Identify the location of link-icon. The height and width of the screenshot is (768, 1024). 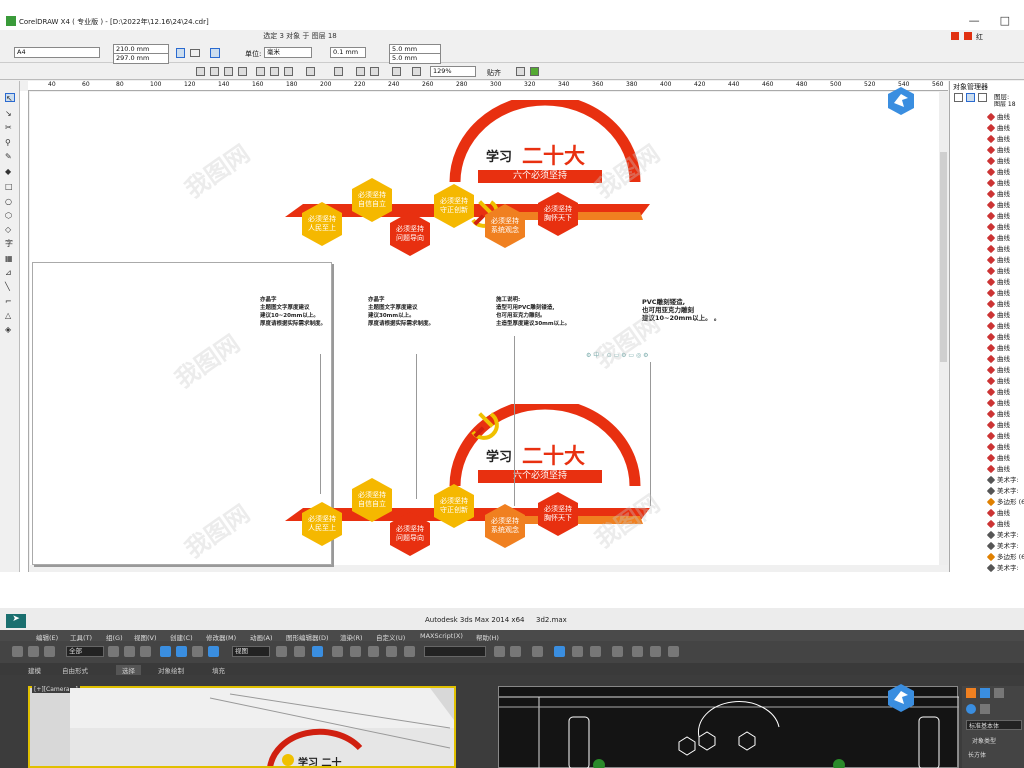
(17, 651).